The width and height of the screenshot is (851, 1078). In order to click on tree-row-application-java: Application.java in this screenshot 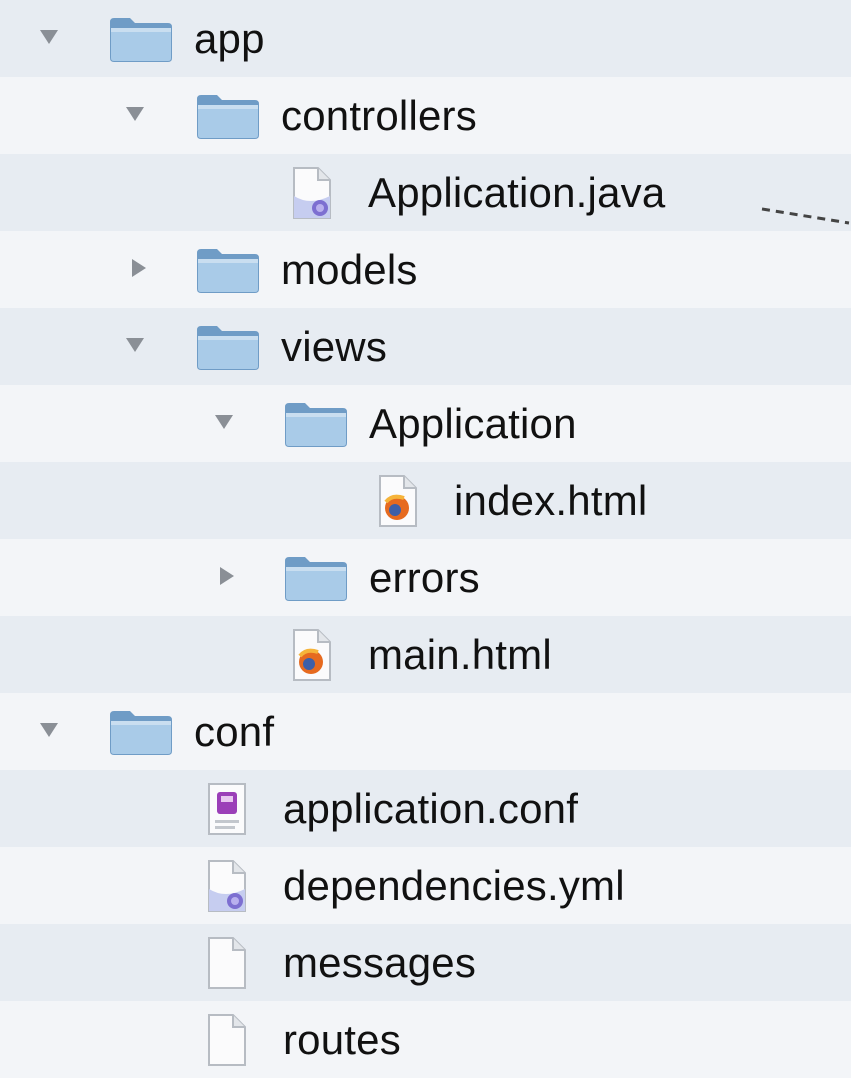, I will do `click(425, 192)`.